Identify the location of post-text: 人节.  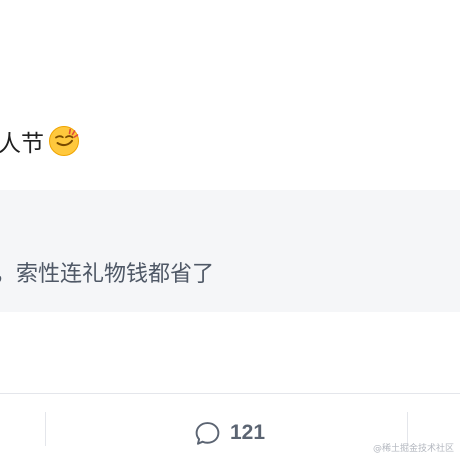
(22, 144).